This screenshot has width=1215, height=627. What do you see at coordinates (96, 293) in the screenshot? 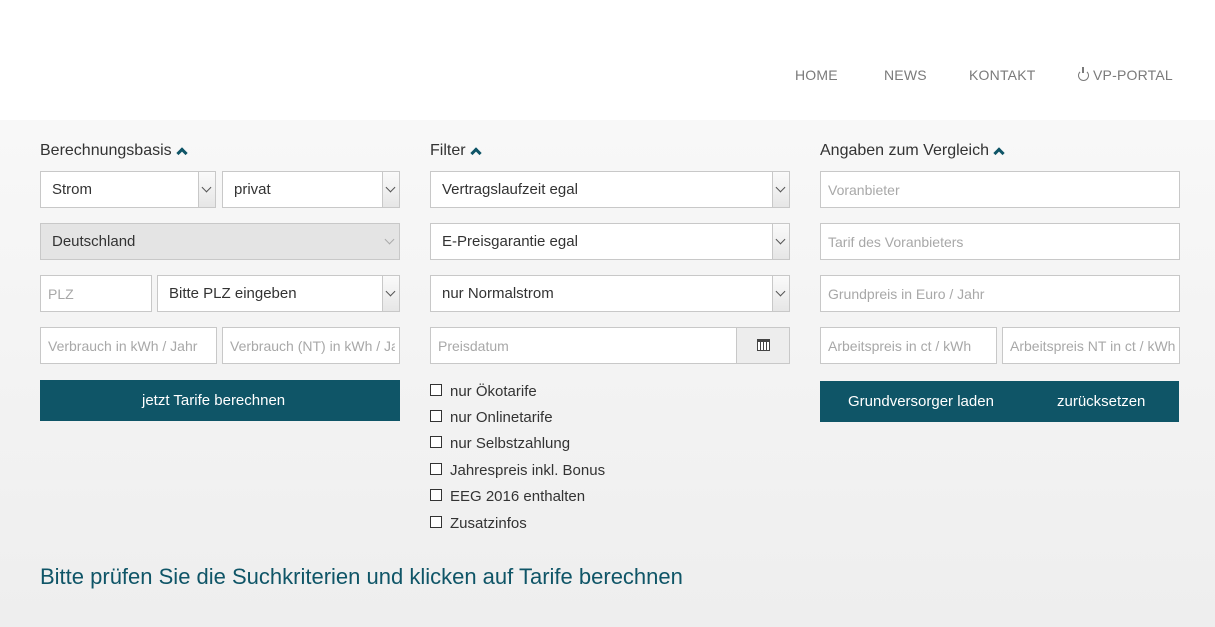
I see `plz-input: PLZ` at bounding box center [96, 293].